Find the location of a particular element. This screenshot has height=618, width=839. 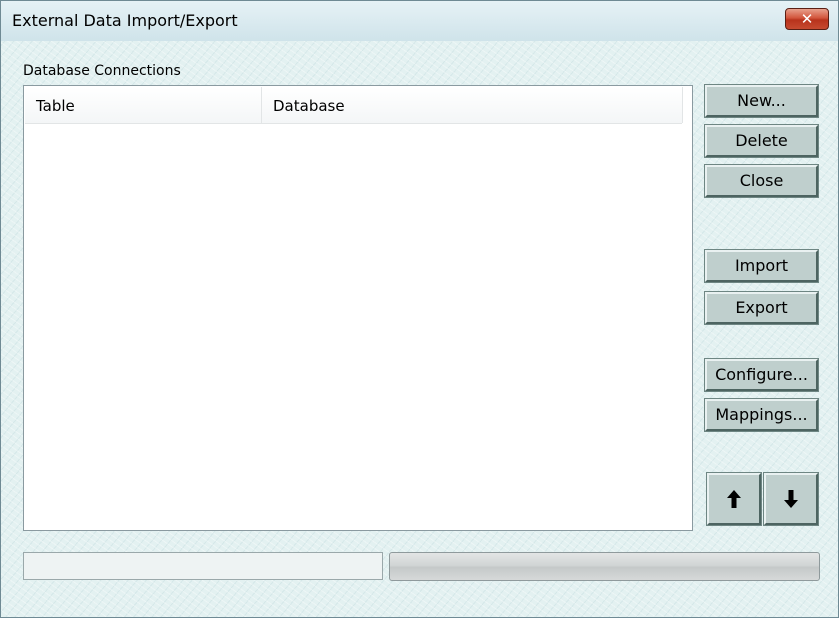

status-text-field is located at coordinates (203, 566).